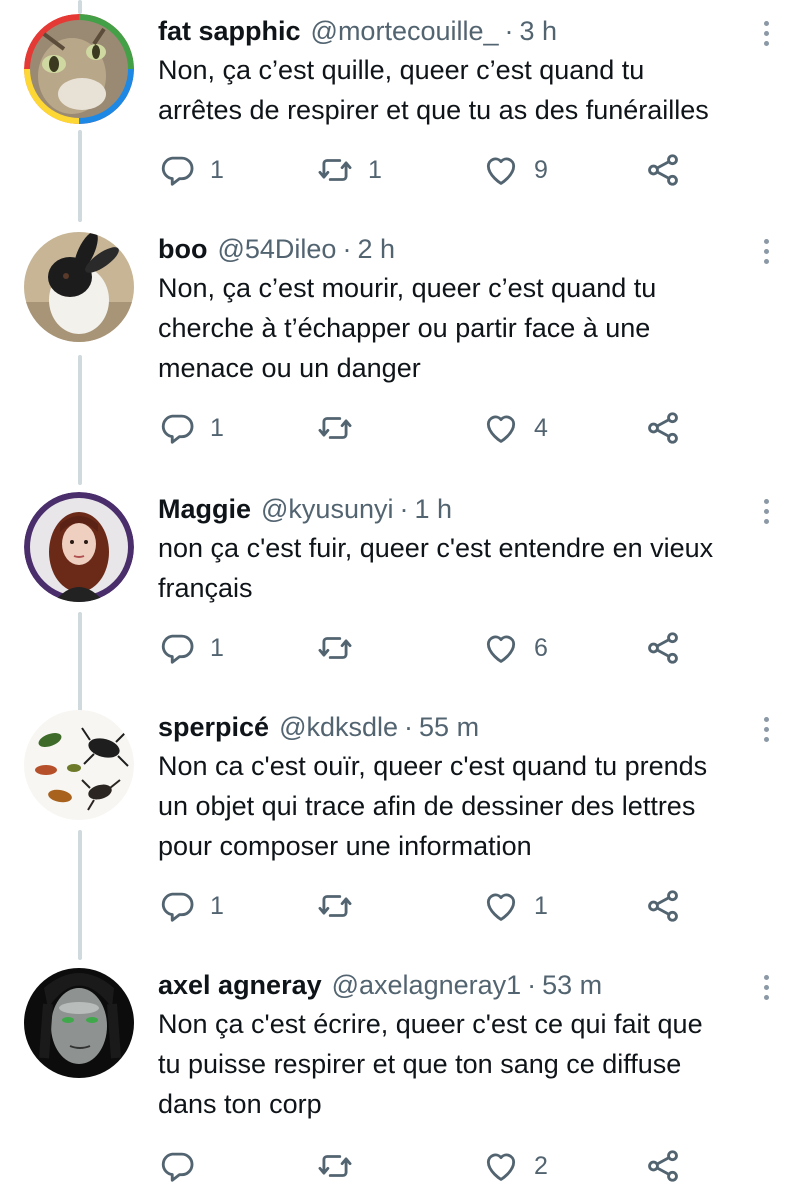  Describe the element at coordinates (79, 547) in the screenshot. I see `portrait-avatar` at that location.